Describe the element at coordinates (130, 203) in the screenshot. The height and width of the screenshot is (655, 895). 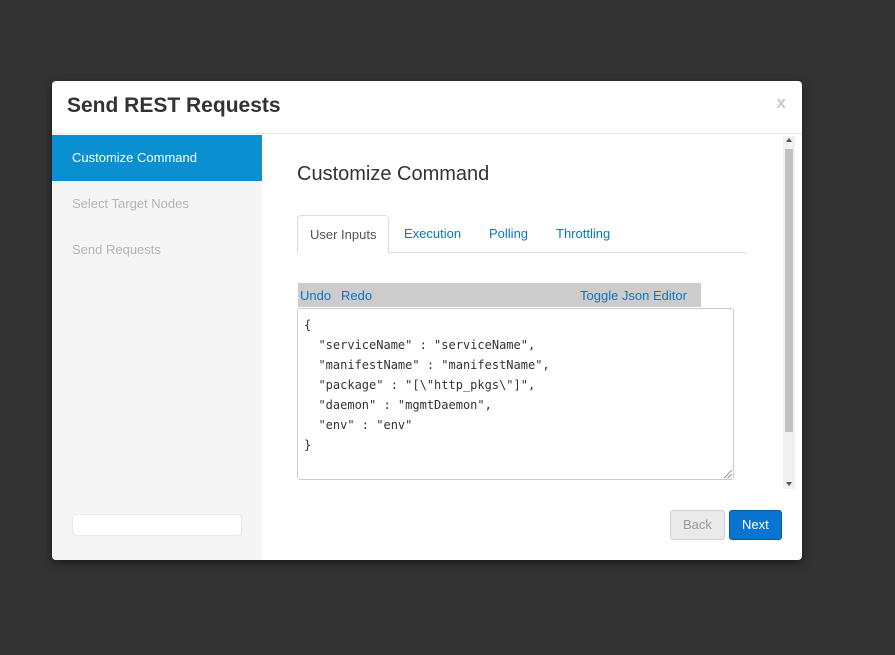
I see `step-select-target-nodes: Select Target Nodes` at that location.